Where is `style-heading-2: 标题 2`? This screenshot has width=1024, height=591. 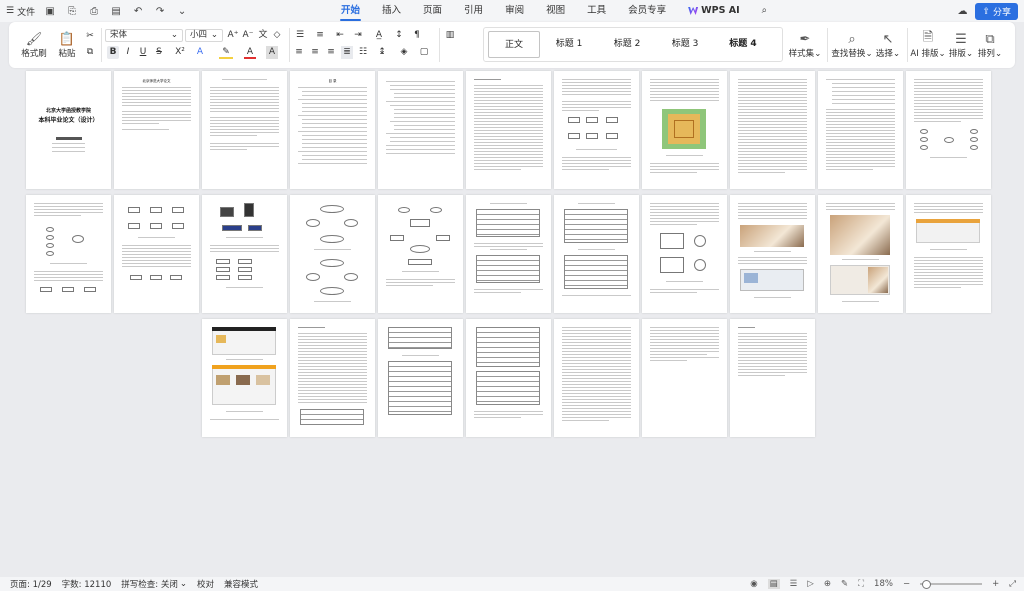
style-heading-2: 标题 2 is located at coordinates (627, 44).